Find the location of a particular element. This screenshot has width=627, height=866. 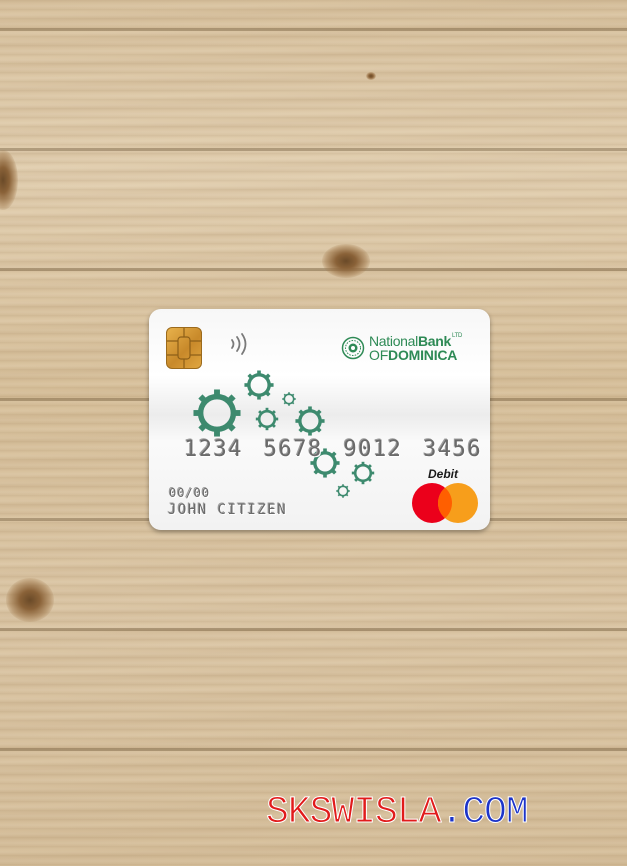

card-number: 1234 5678 9012 3456 is located at coordinates (333, 449).